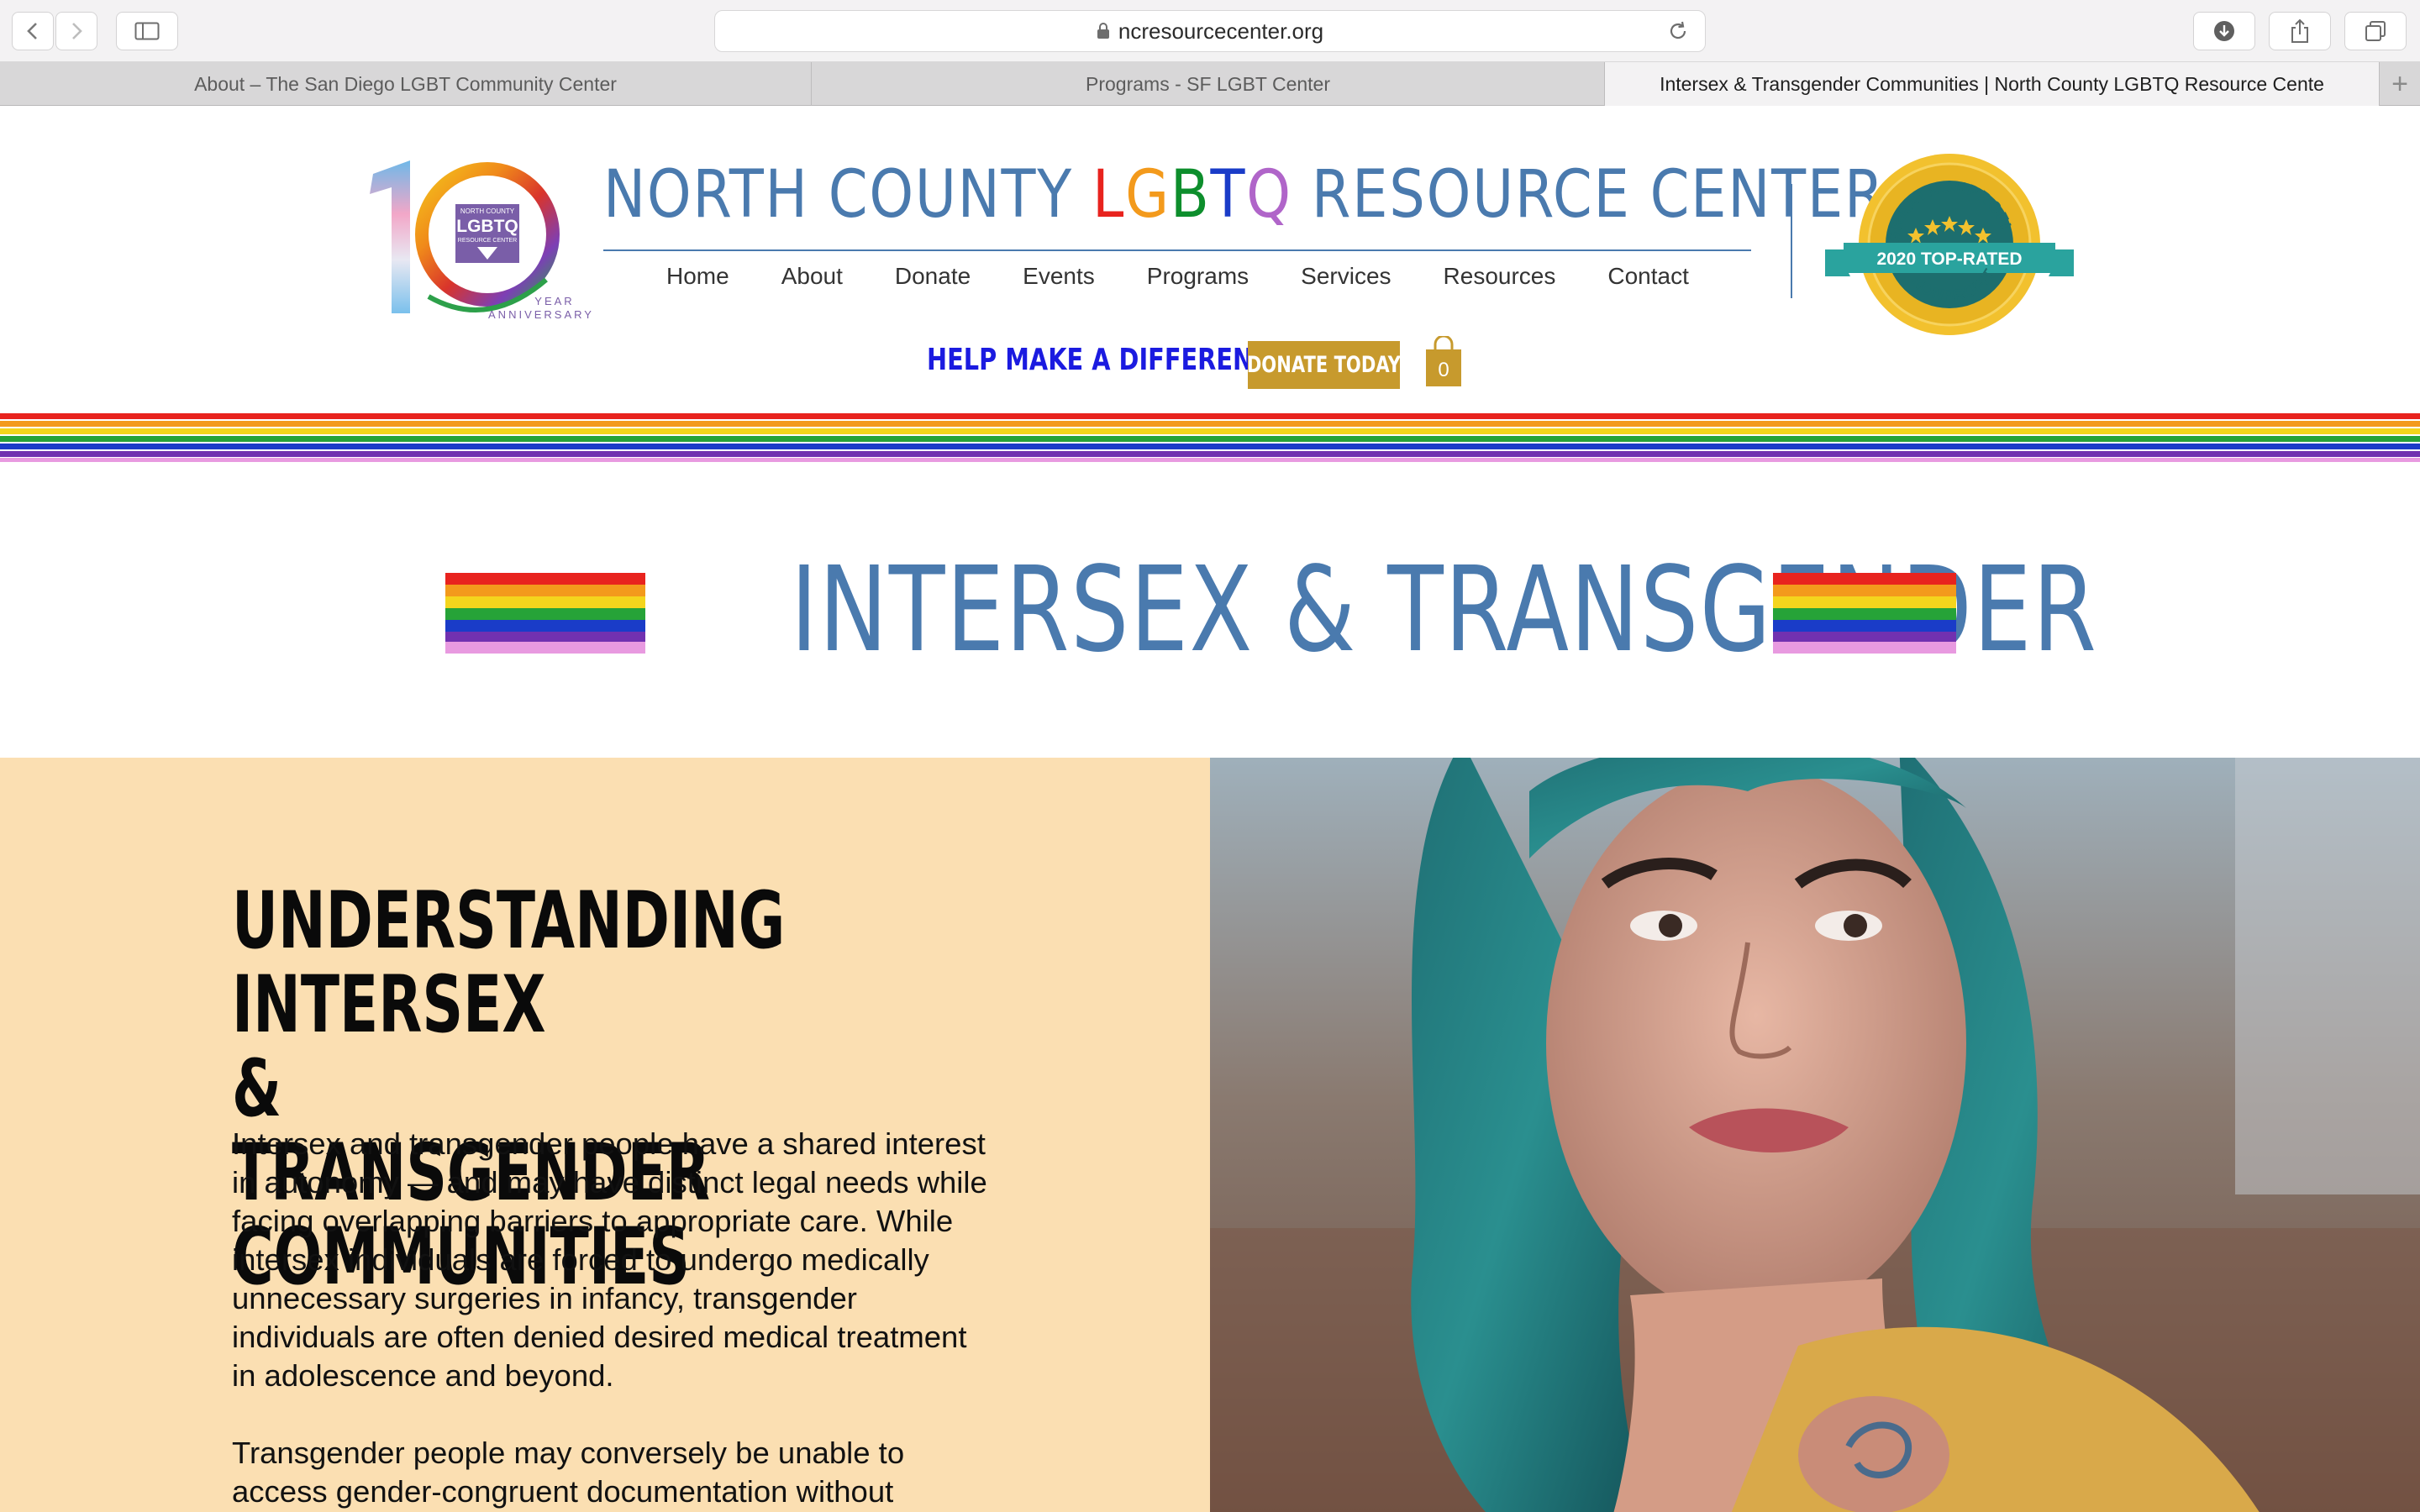  I want to click on tab-overview-button, so click(2375, 31).